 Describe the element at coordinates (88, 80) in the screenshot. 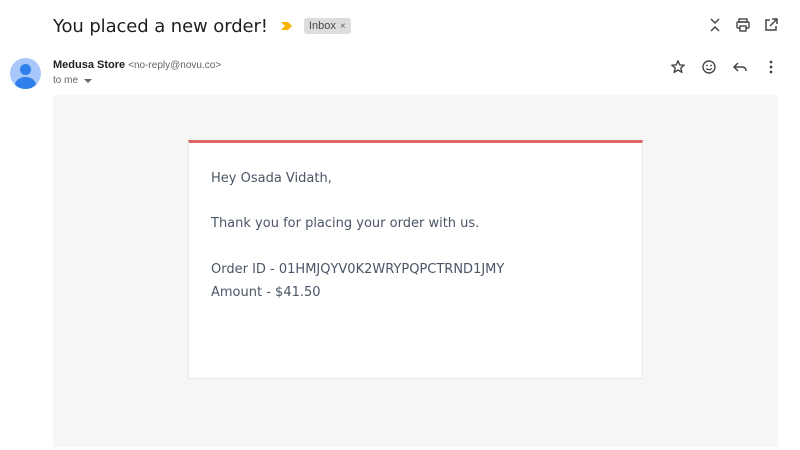

I see `chevron-down-icon` at that location.